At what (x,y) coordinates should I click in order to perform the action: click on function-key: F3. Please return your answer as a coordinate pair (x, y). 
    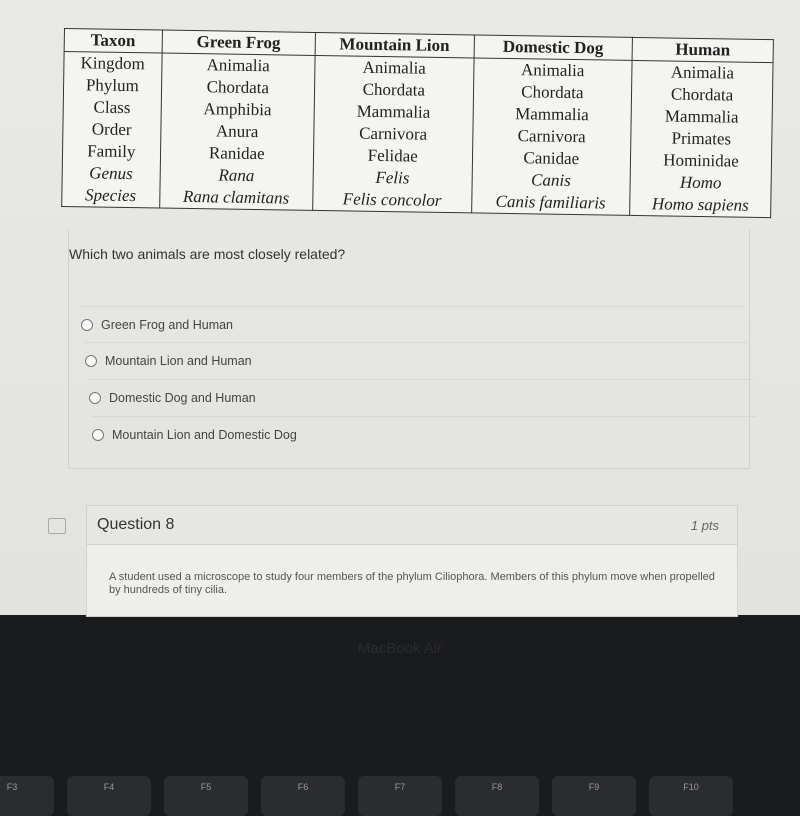
    Looking at the image, I should click on (27, 796).